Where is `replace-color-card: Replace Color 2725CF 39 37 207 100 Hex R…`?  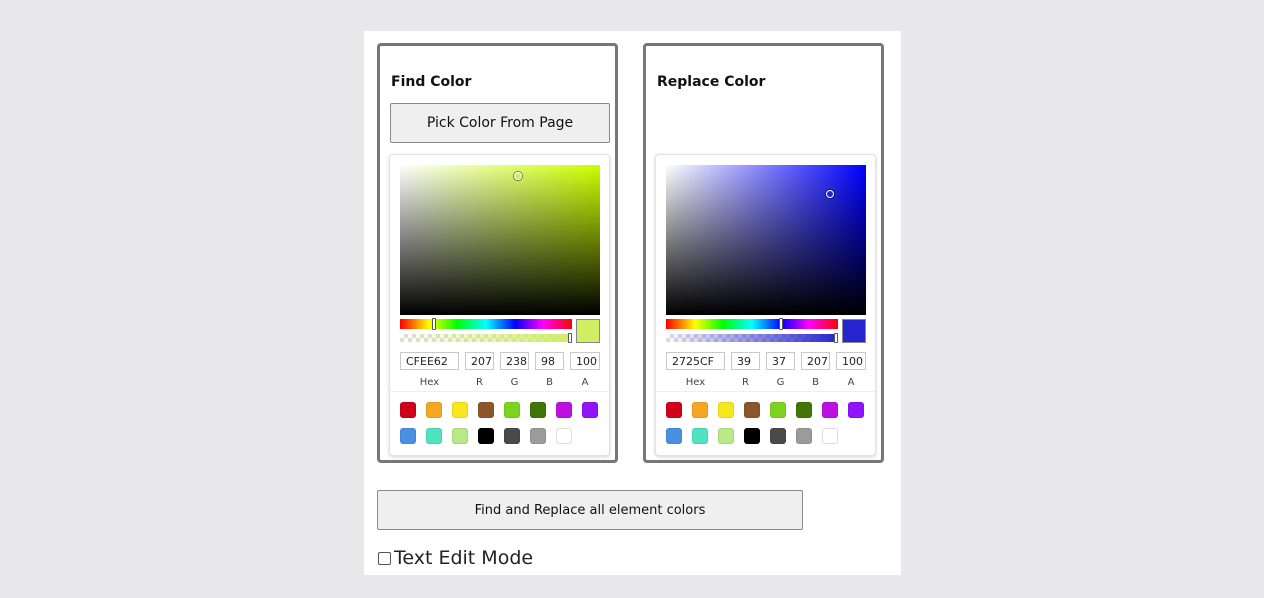
replace-color-card: Replace Color 2725CF 39 37 207 100 Hex R… is located at coordinates (763, 253).